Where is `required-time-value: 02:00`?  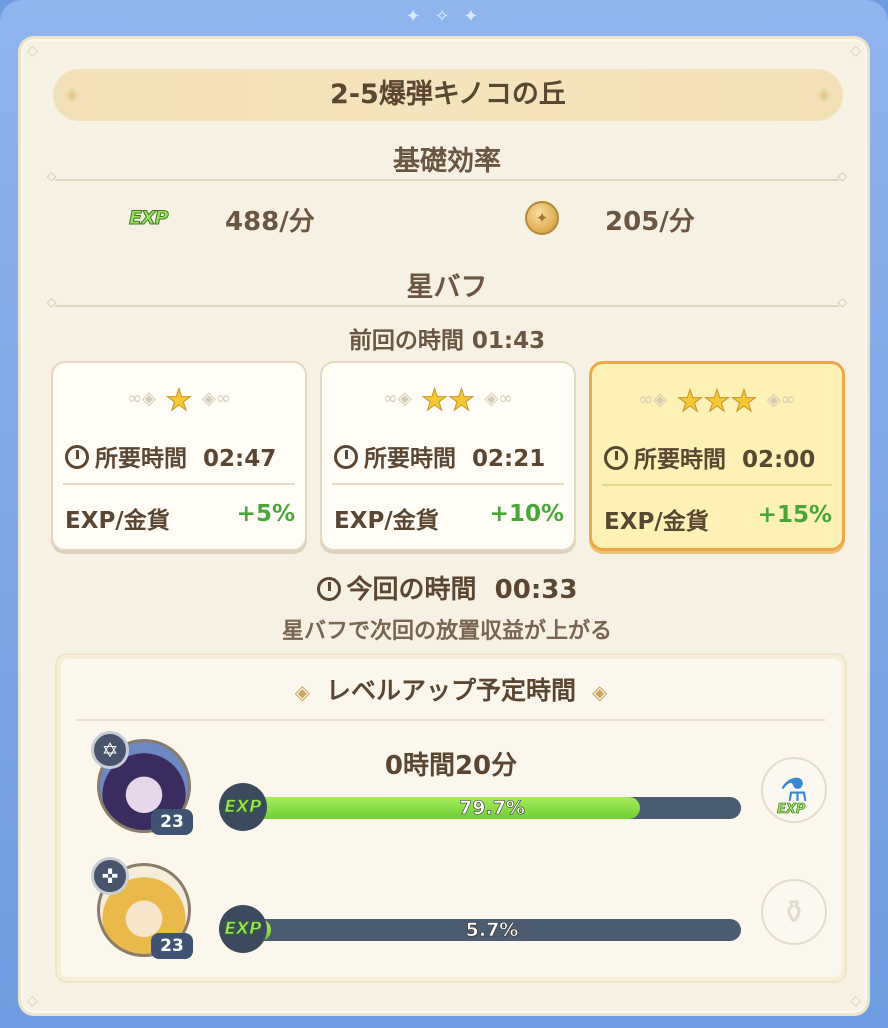 required-time-value: 02:00 is located at coordinates (779, 460).